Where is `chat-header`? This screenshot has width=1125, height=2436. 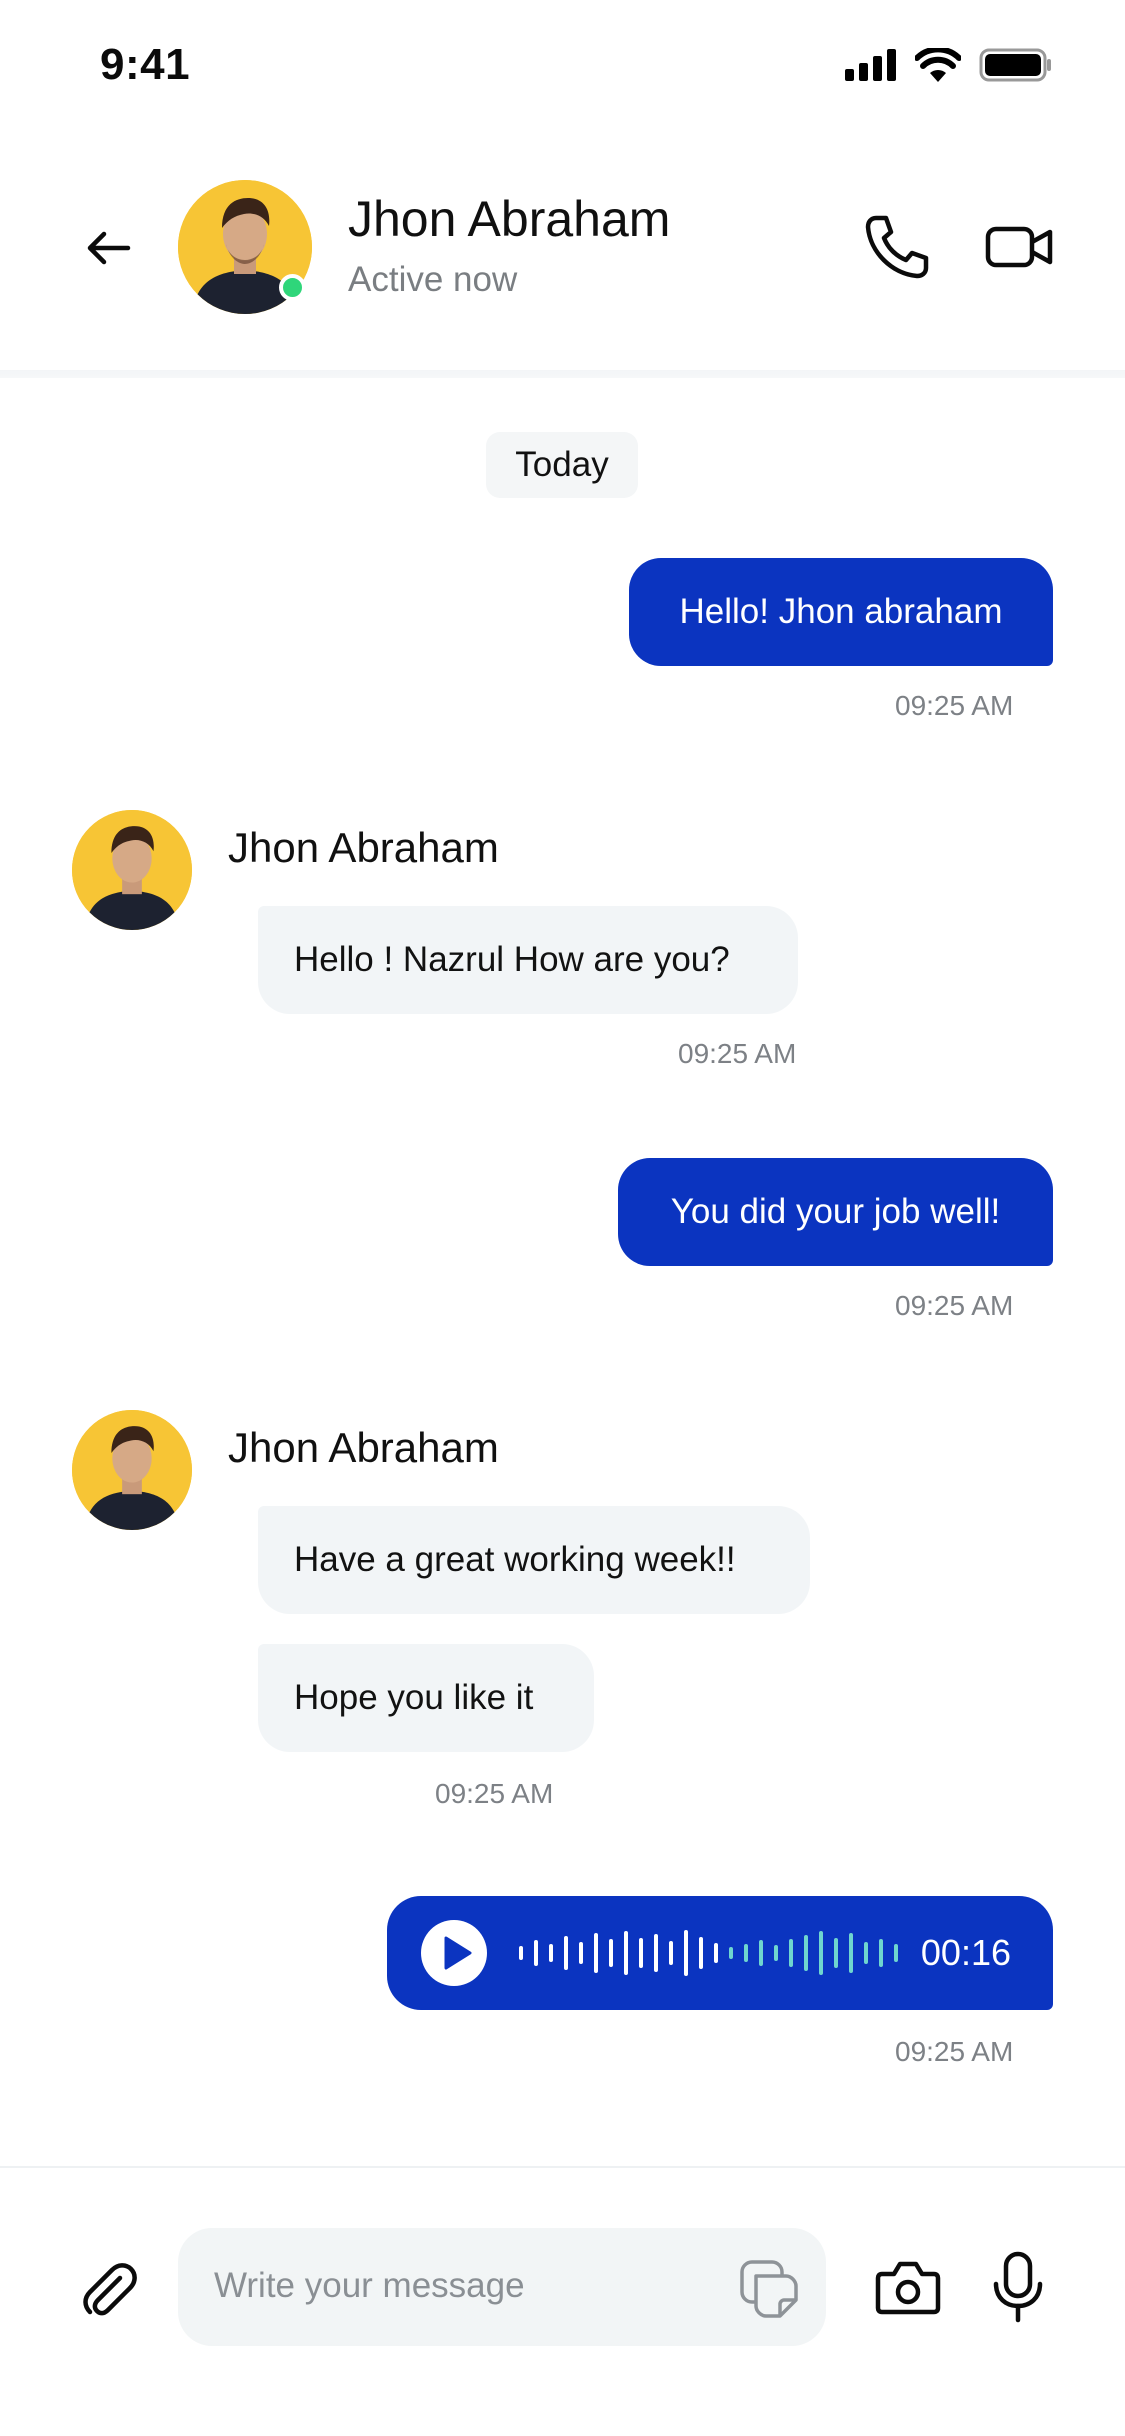
chat-header is located at coordinates (562, 262).